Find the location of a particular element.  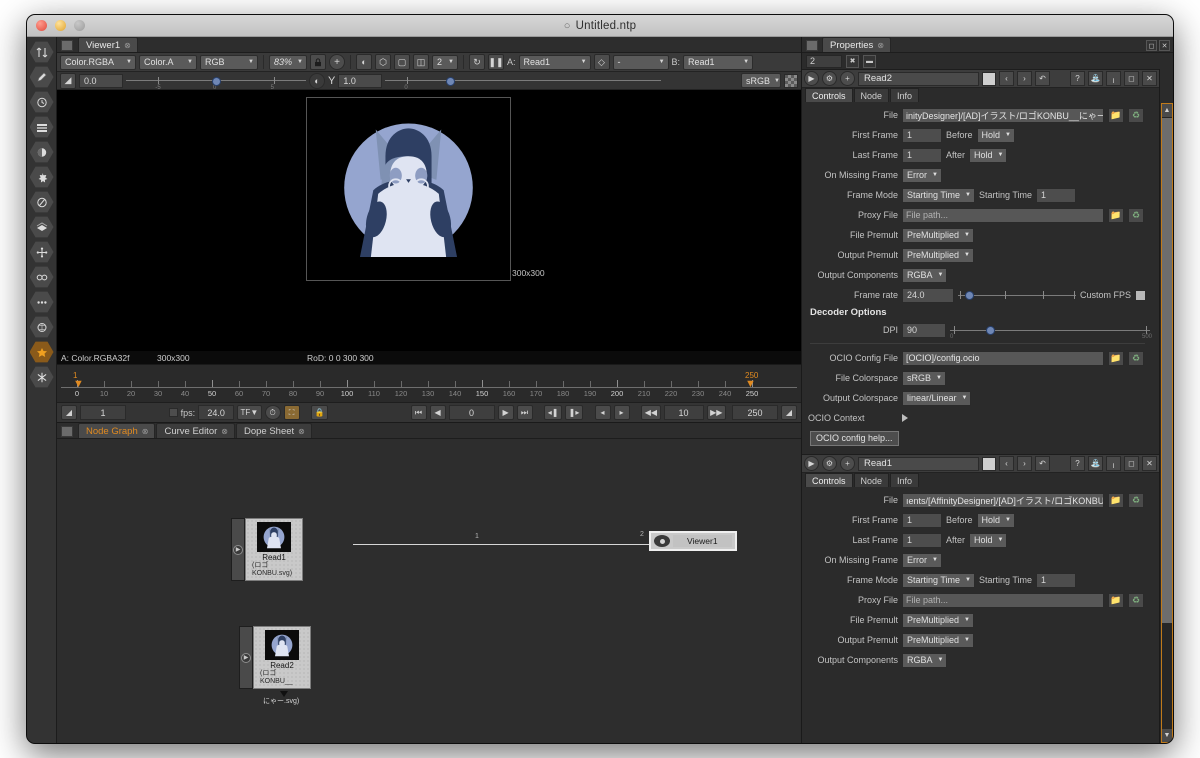

input-a-select: Read1 ▼ is located at coordinates (554, 62).